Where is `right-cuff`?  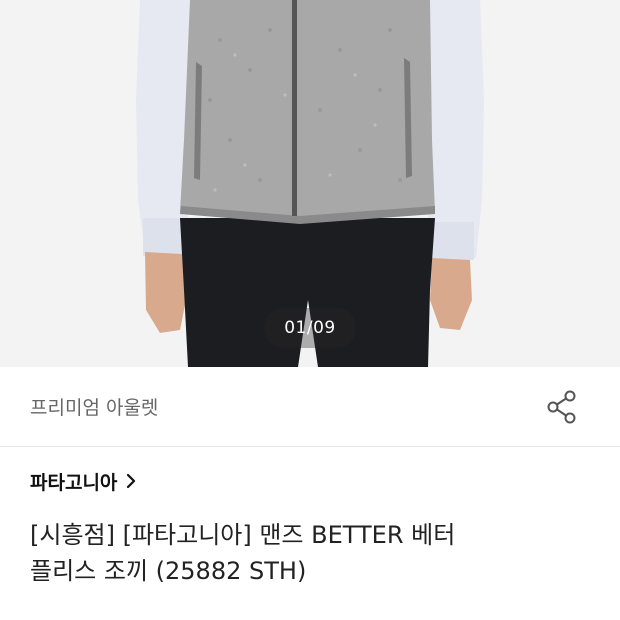
right-cuff is located at coordinates (453, 241).